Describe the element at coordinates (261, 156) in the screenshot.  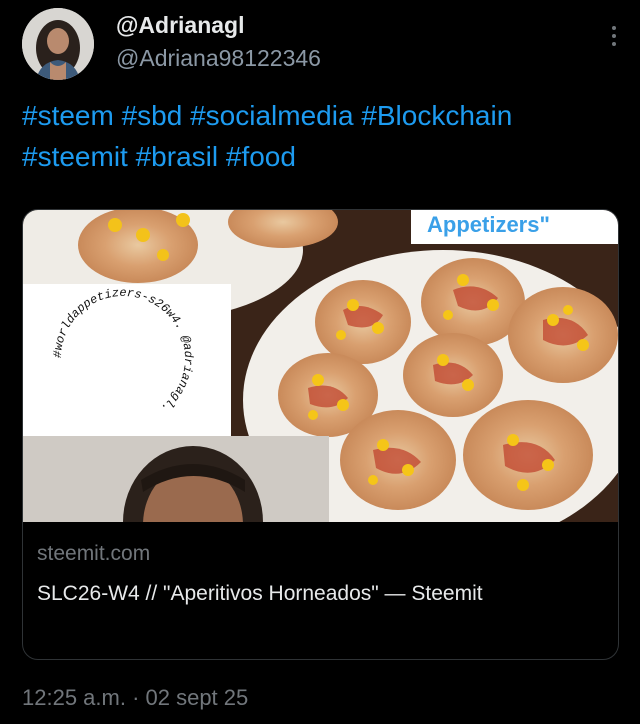
I see `hashtag-link: #food` at that location.